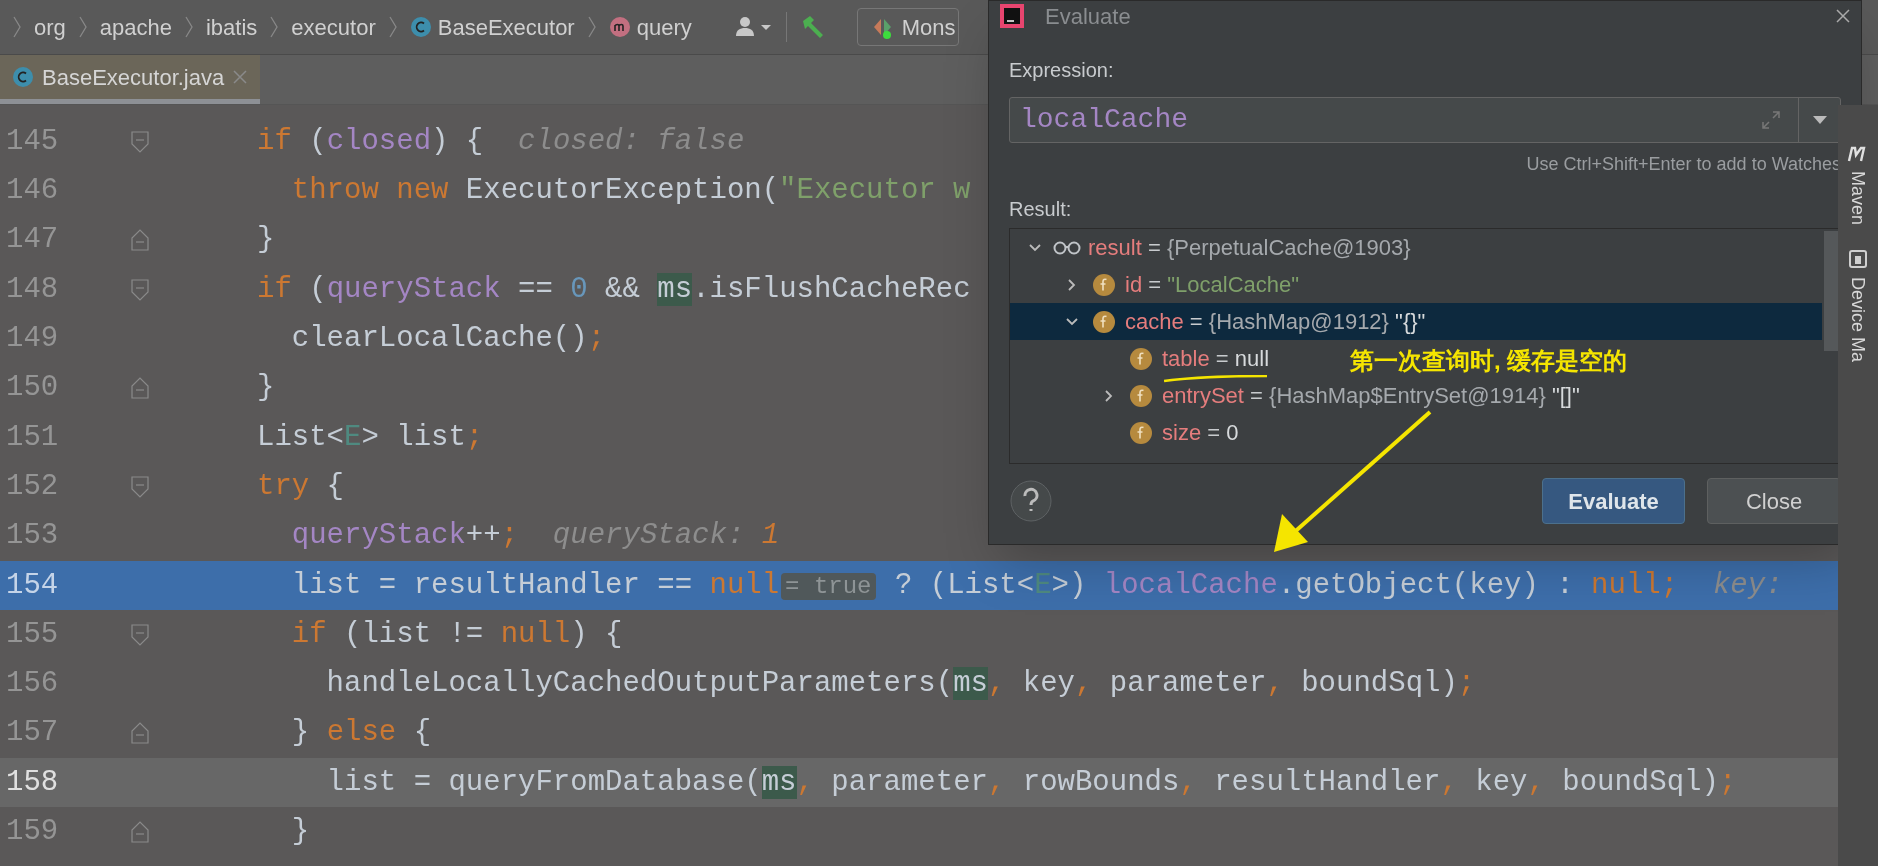  I want to click on line-number: 152, so click(32, 486).